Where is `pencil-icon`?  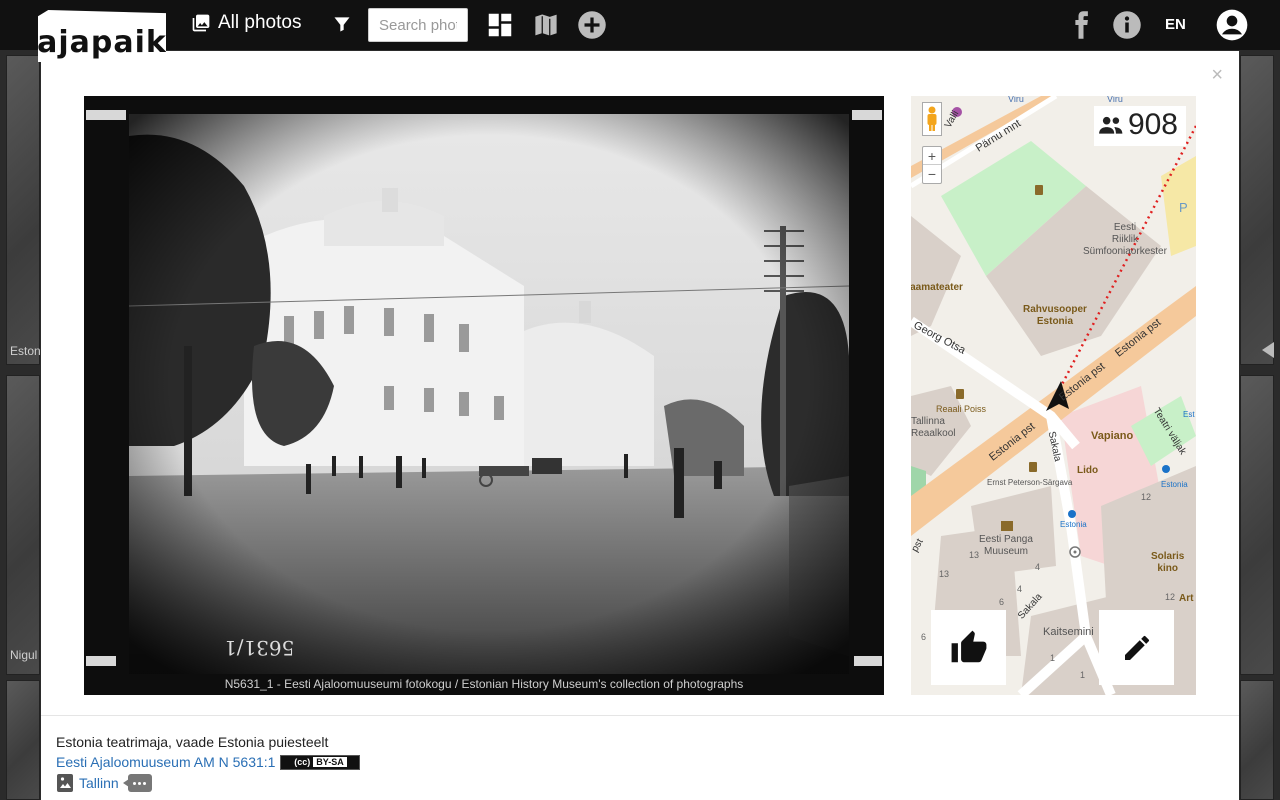 pencil-icon is located at coordinates (1136, 647).